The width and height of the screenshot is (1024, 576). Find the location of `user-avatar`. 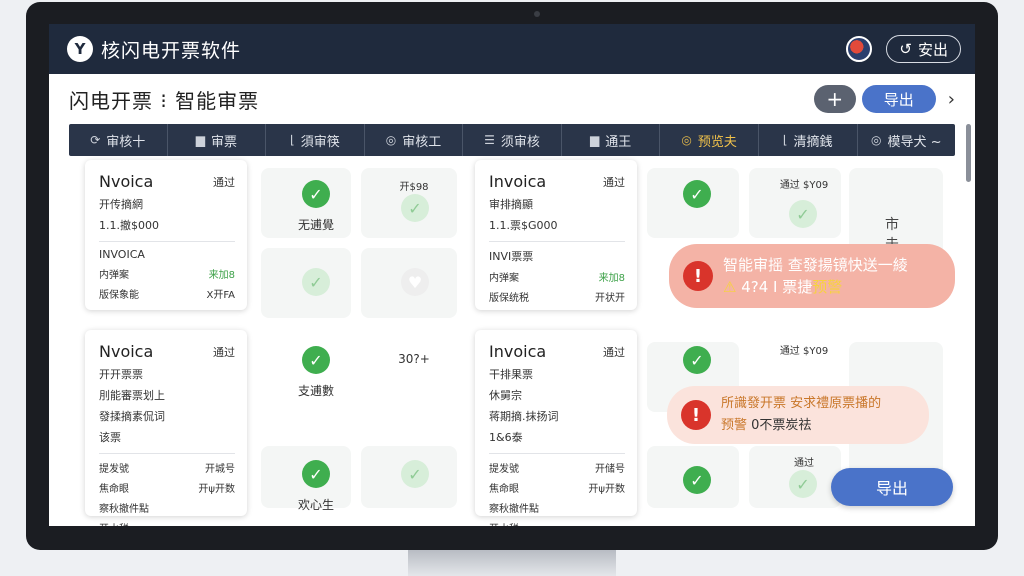

user-avatar is located at coordinates (859, 49).